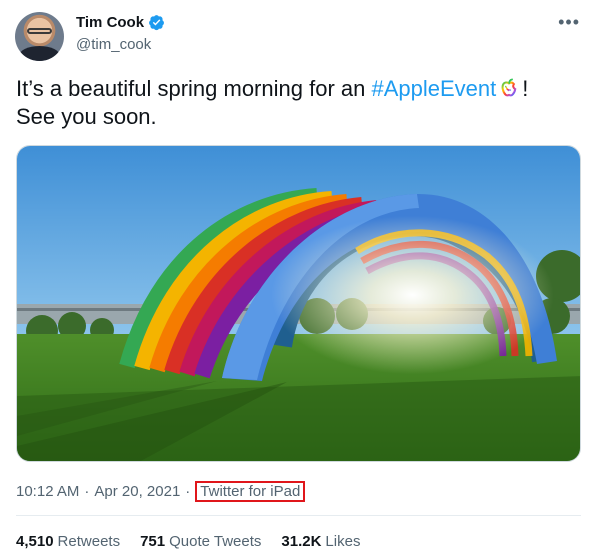 Image resolution: width=597 pixels, height=559 pixels. What do you see at coordinates (137, 491) in the screenshot?
I see `tweet-date: Apr 20, 2021` at bounding box center [137, 491].